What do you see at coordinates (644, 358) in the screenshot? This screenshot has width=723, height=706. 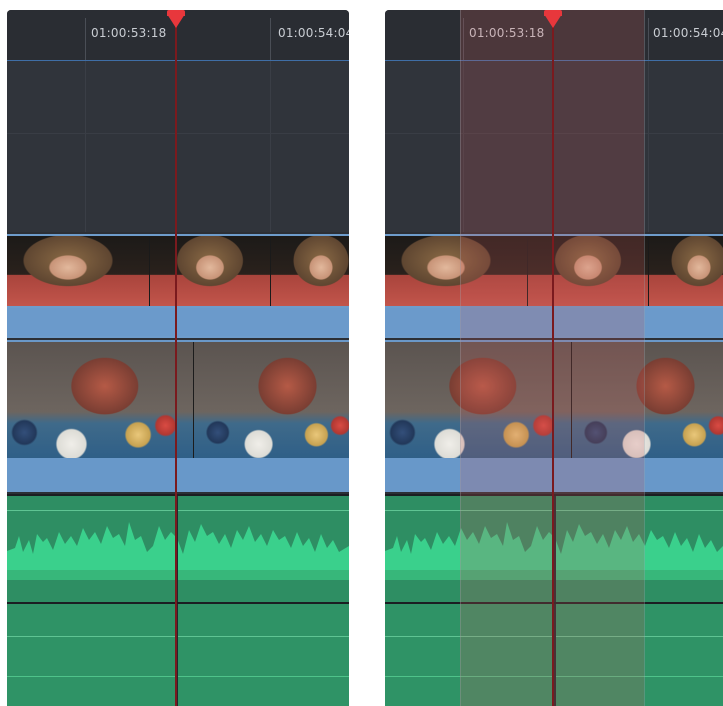 I see `out-point-edge` at bounding box center [644, 358].